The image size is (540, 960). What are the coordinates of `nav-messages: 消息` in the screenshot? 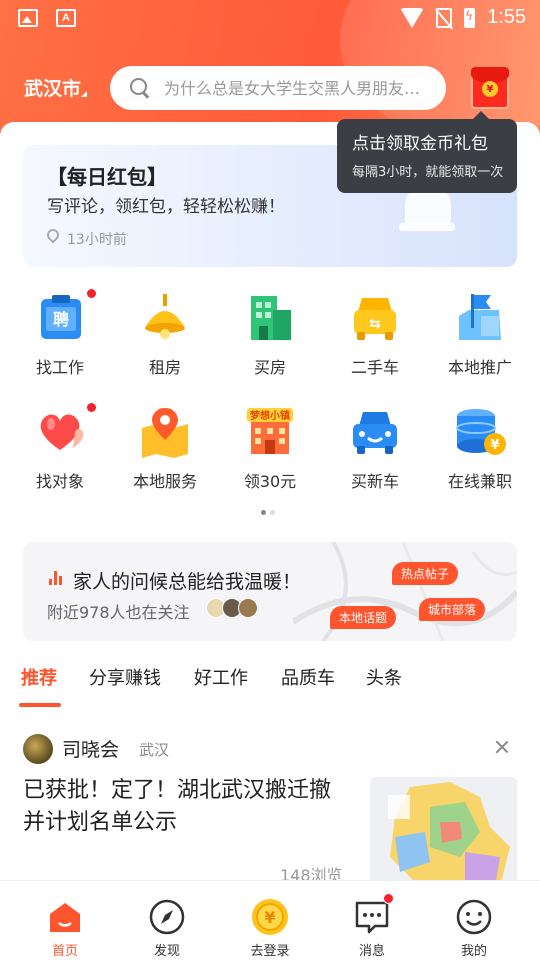 It's located at (372, 920).